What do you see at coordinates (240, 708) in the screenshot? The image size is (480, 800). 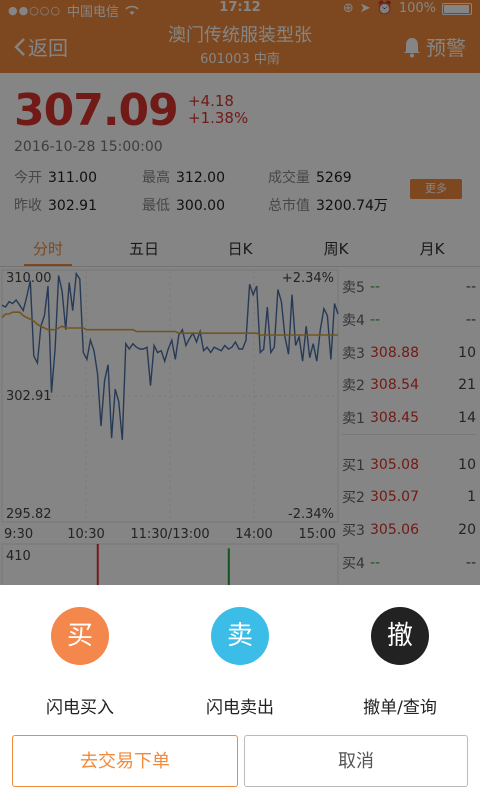 I see `flash-sell-label: 闪电卖出` at bounding box center [240, 708].